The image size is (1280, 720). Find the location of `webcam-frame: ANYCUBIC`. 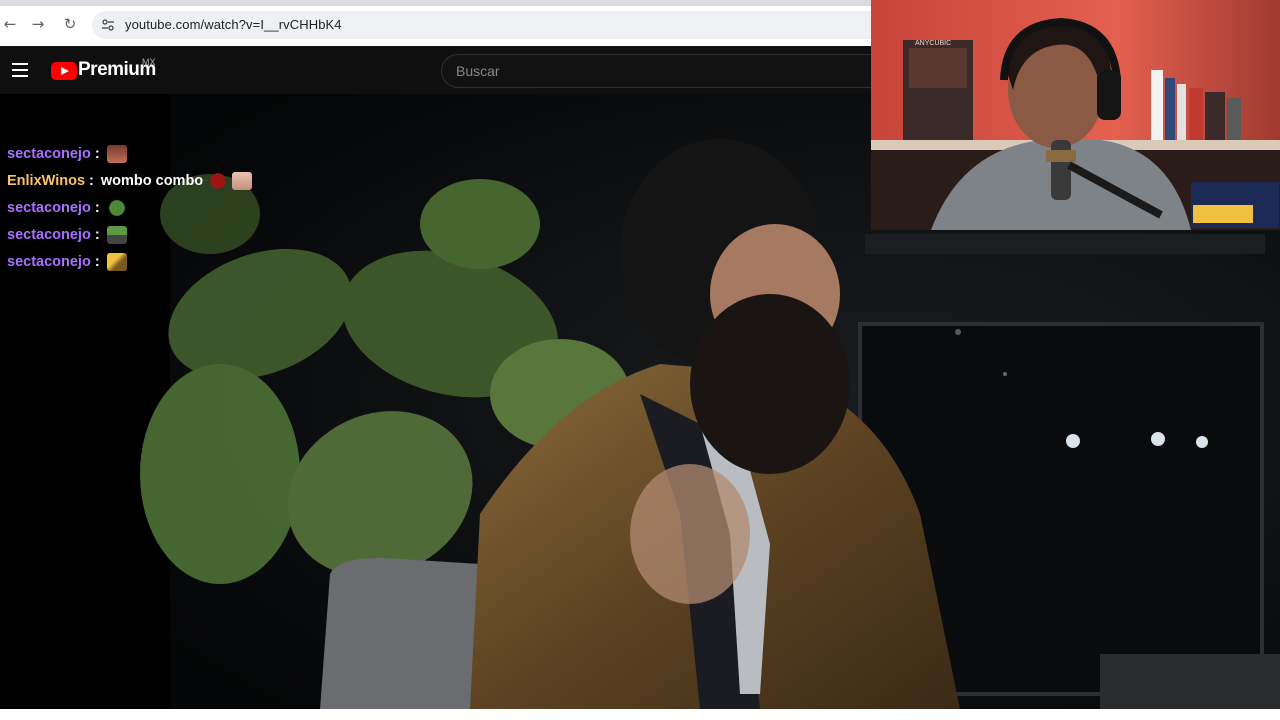

webcam-frame: ANYCUBIC is located at coordinates (1075, 115).